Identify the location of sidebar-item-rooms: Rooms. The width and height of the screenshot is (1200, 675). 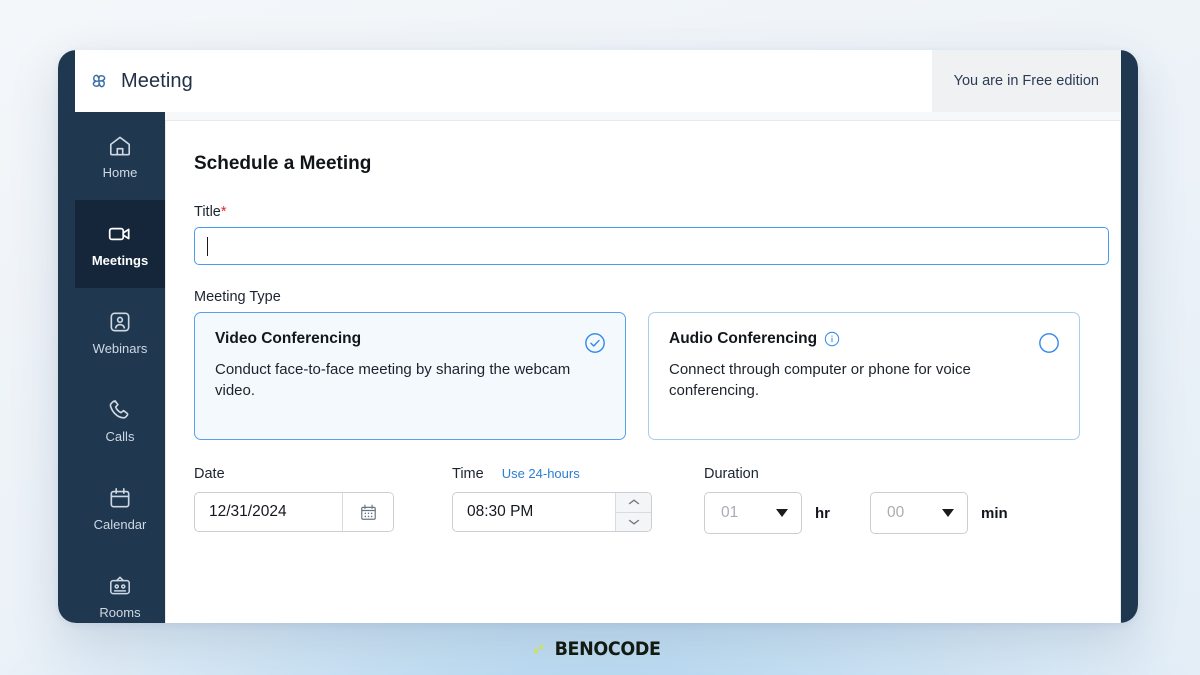
(120, 587).